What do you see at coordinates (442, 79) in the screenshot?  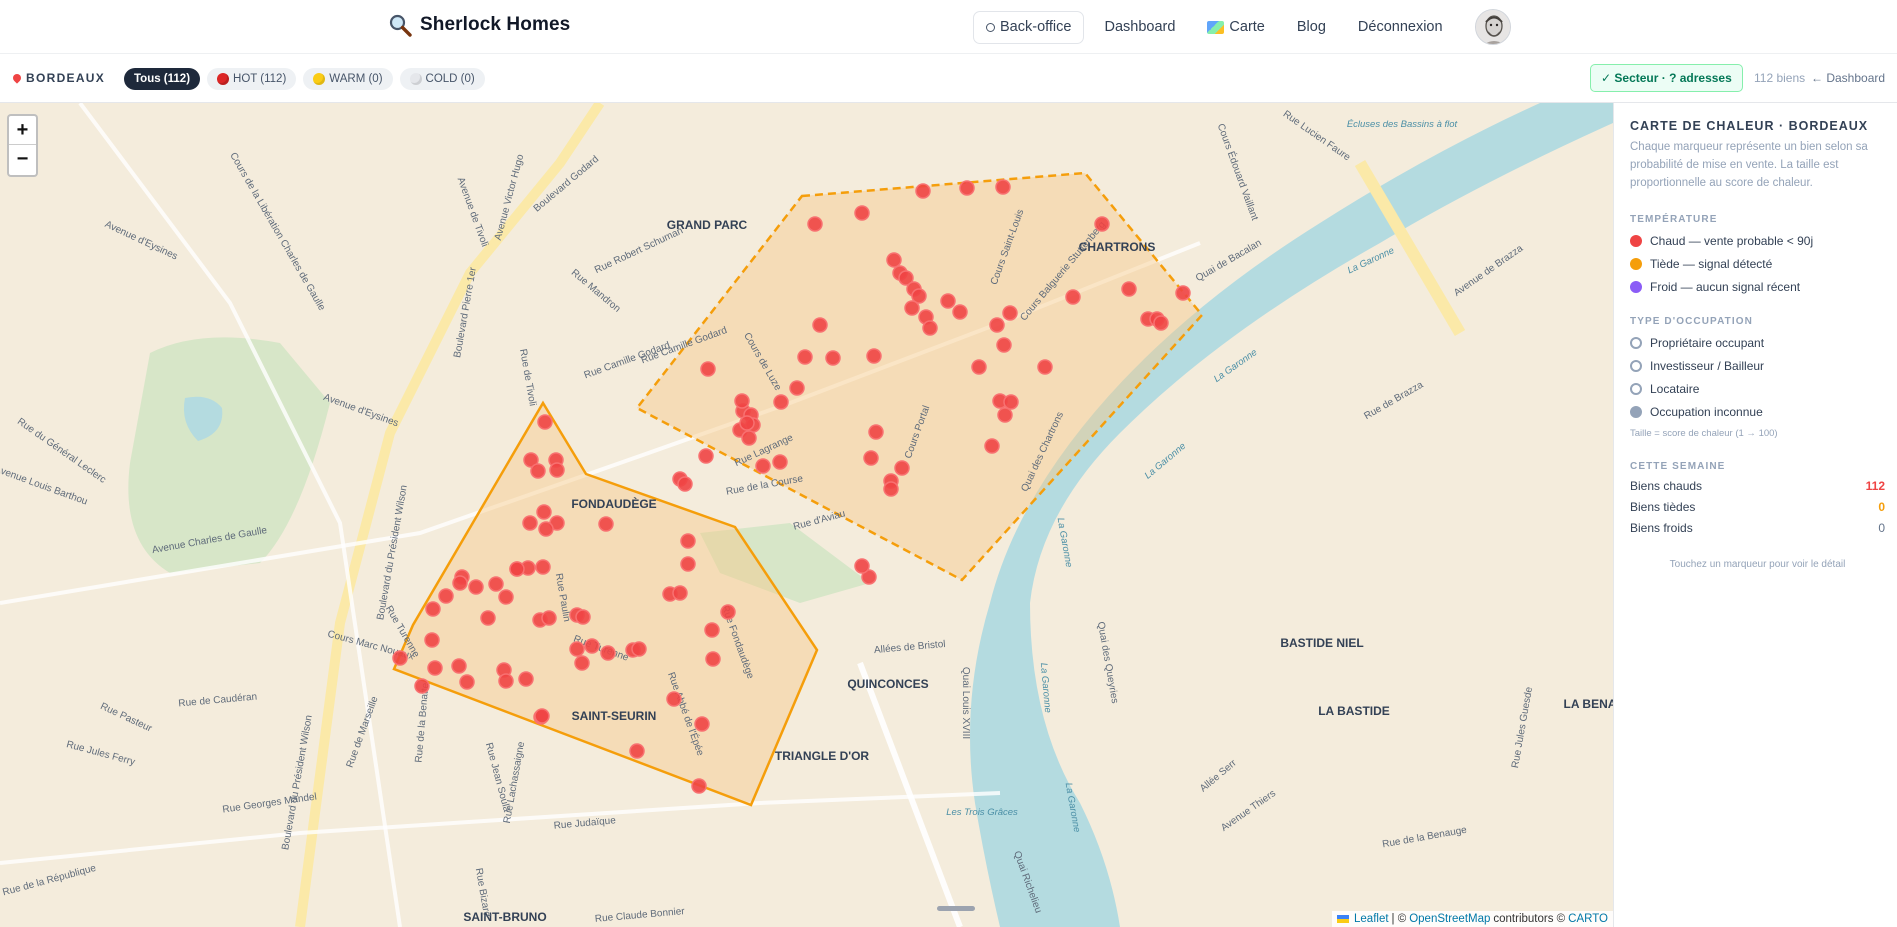 I see `filter-cold-chip: COLD (0)` at bounding box center [442, 79].